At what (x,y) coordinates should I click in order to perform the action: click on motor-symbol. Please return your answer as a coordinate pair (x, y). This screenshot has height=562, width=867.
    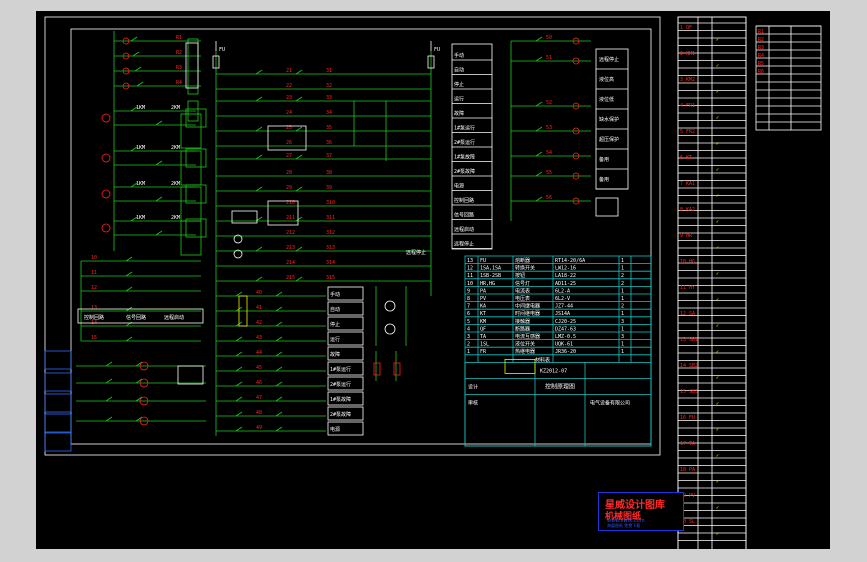
    Looking at the image, I should click on (106, 158).